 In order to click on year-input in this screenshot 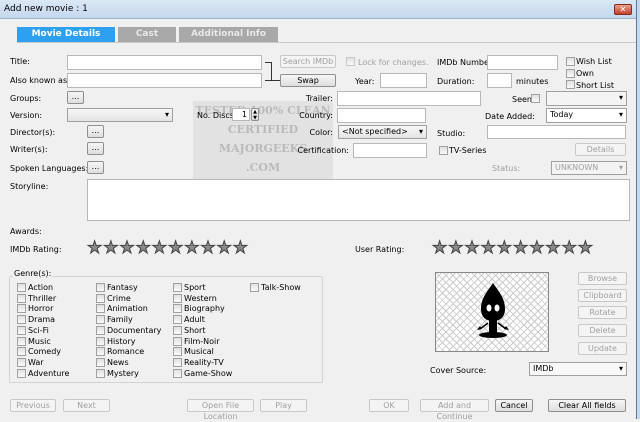, I will do `click(403, 80)`.